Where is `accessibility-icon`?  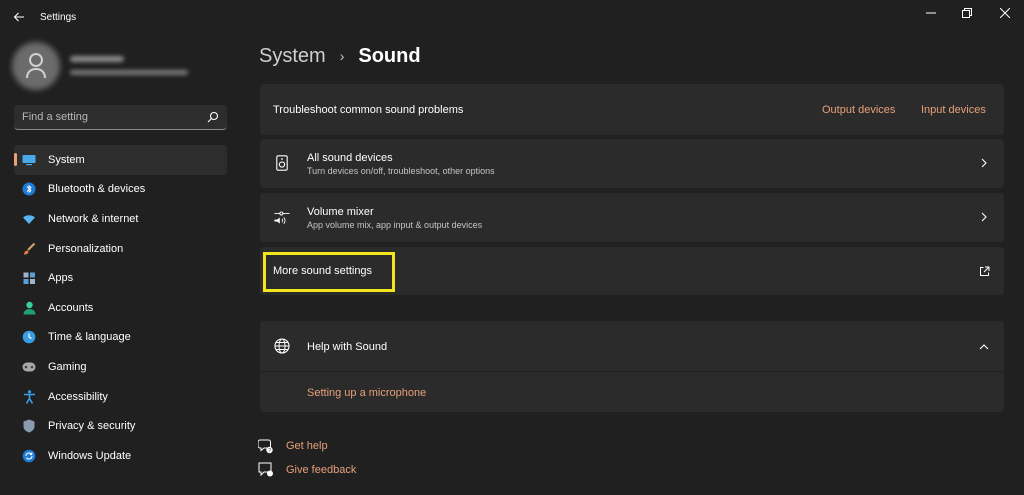
accessibility-icon is located at coordinates (29, 396).